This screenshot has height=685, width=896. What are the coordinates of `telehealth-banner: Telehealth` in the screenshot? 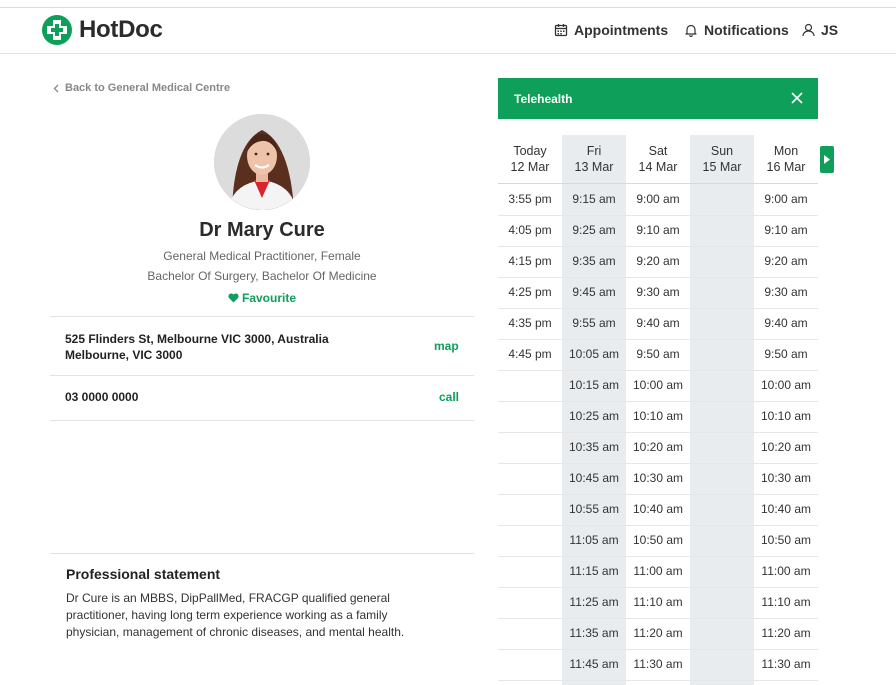 It's located at (658, 98).